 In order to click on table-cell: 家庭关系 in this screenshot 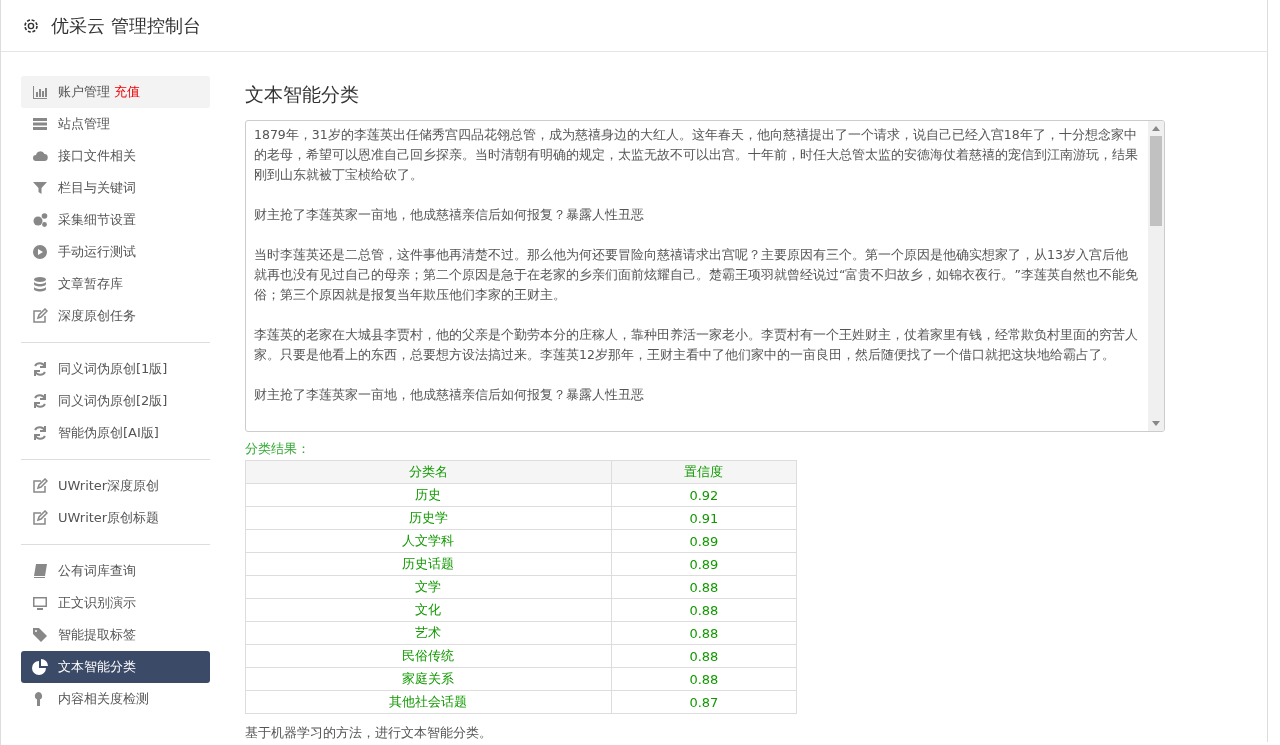, I will do `click(428, 679)`.